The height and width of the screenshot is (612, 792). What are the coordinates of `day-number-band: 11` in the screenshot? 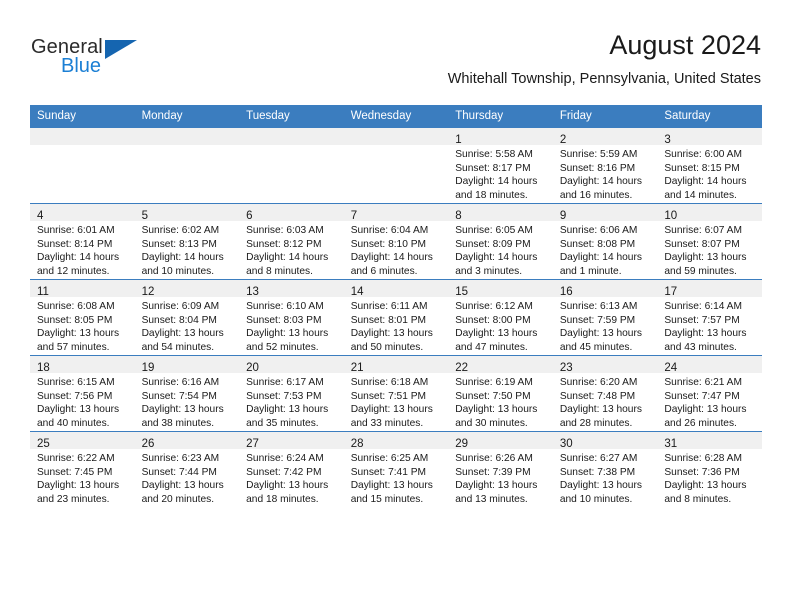 It's located at (82, 289).